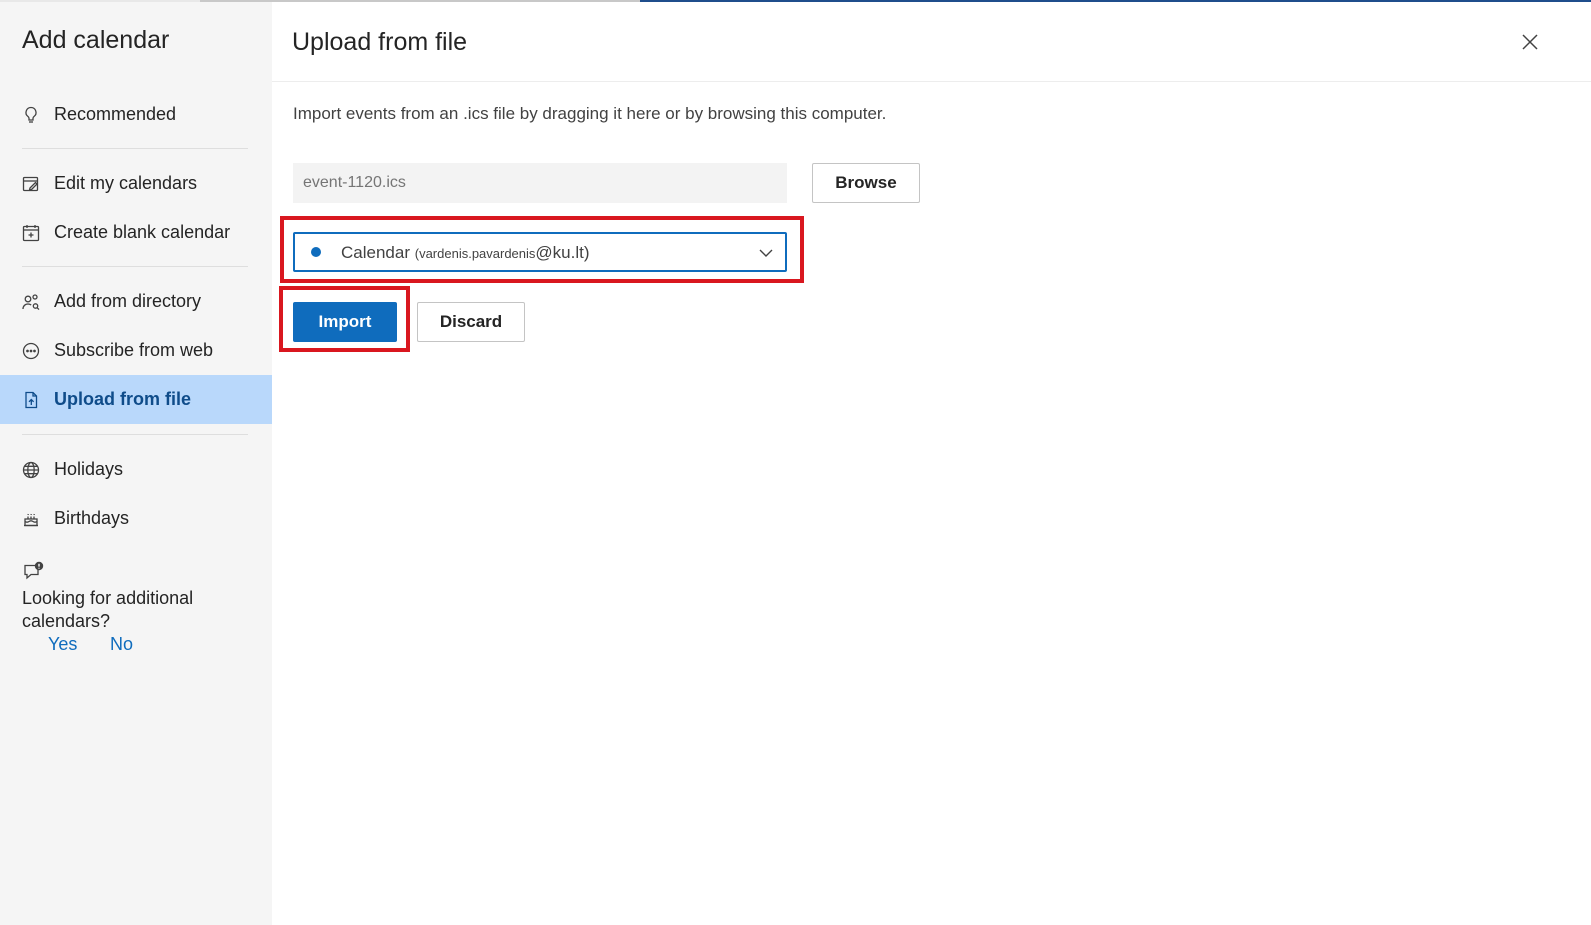 The height and width of the screenshot is (925, 1591). I want to click on globe-icon, so click(31, 470).